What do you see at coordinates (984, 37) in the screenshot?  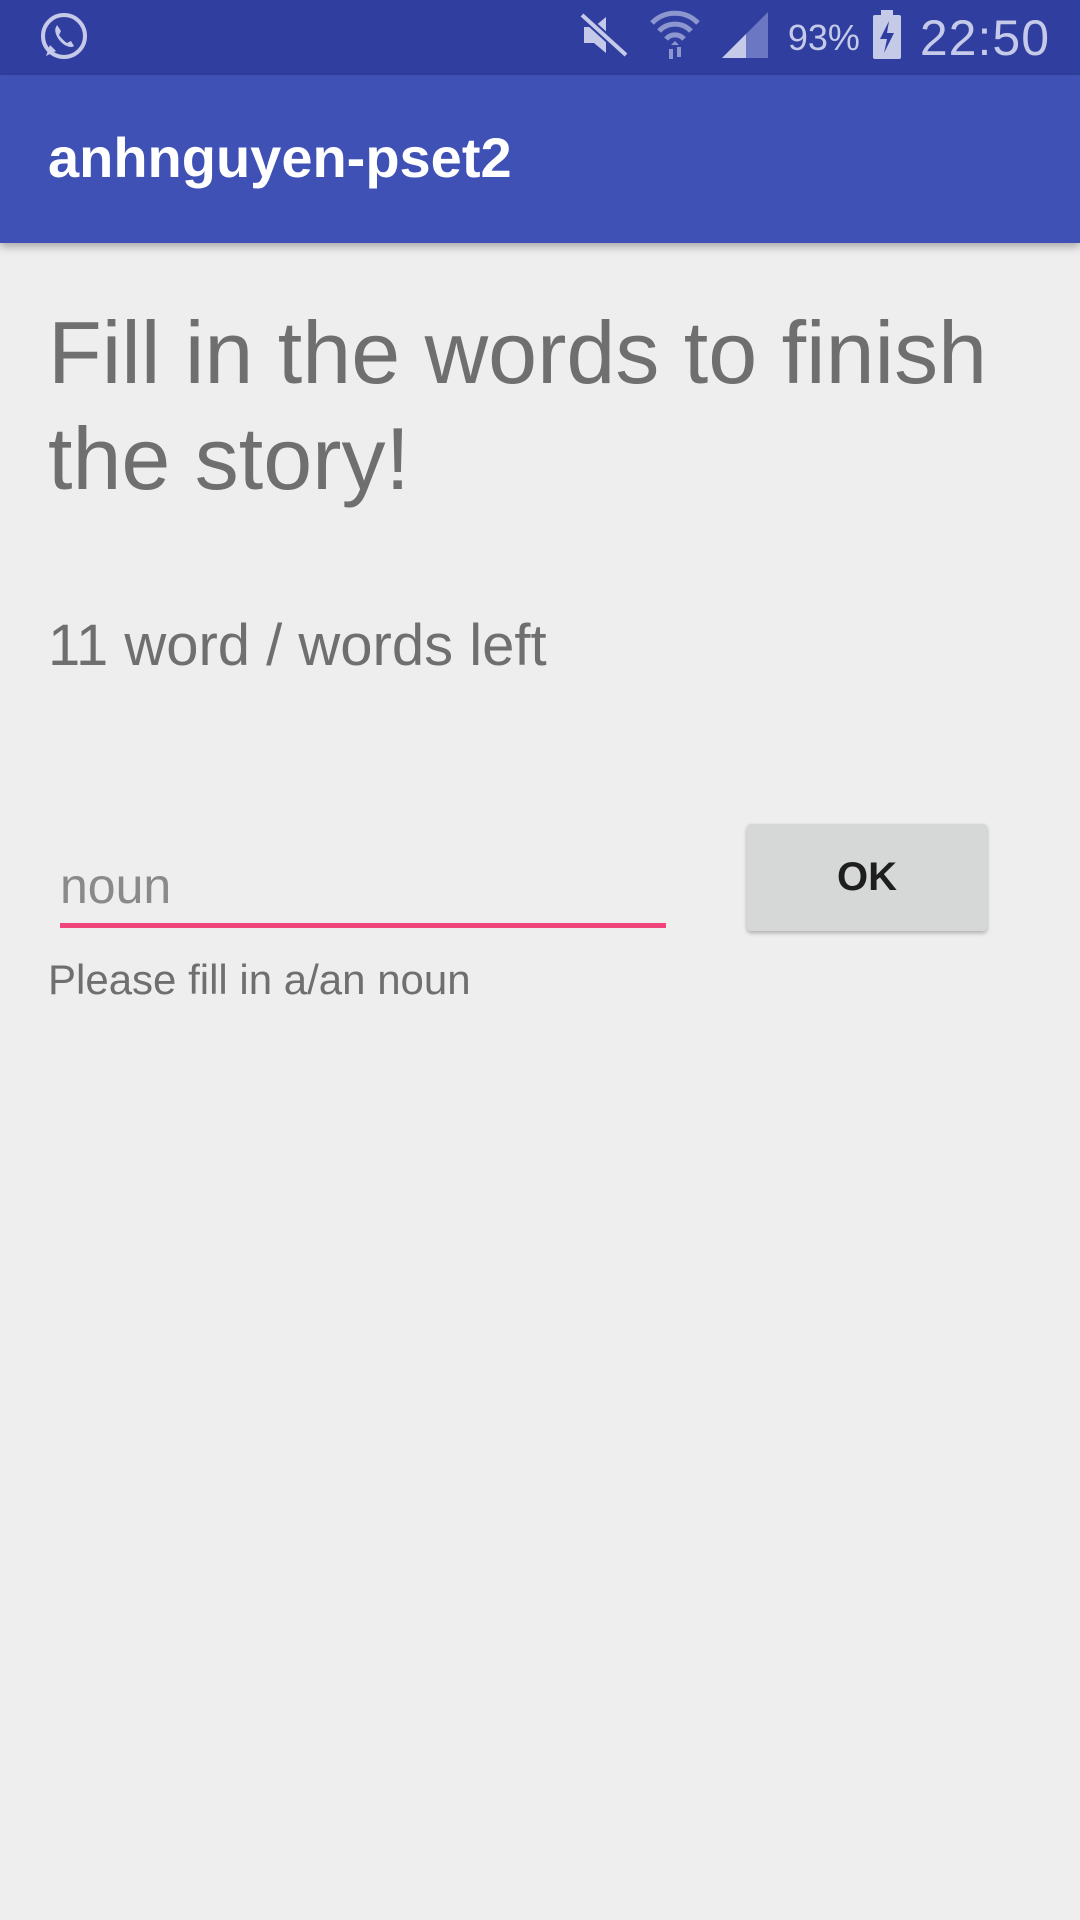 I see `clock: 22:50` at bounding box center [984, 37].